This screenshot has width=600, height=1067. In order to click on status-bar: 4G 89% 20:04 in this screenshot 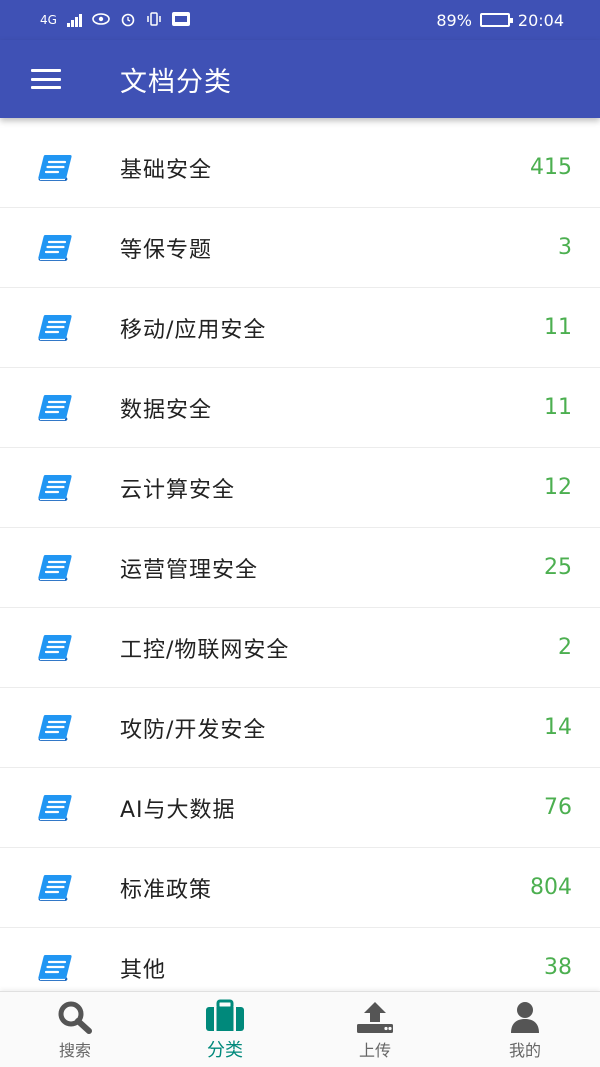, I will do `click(300, 20)`.